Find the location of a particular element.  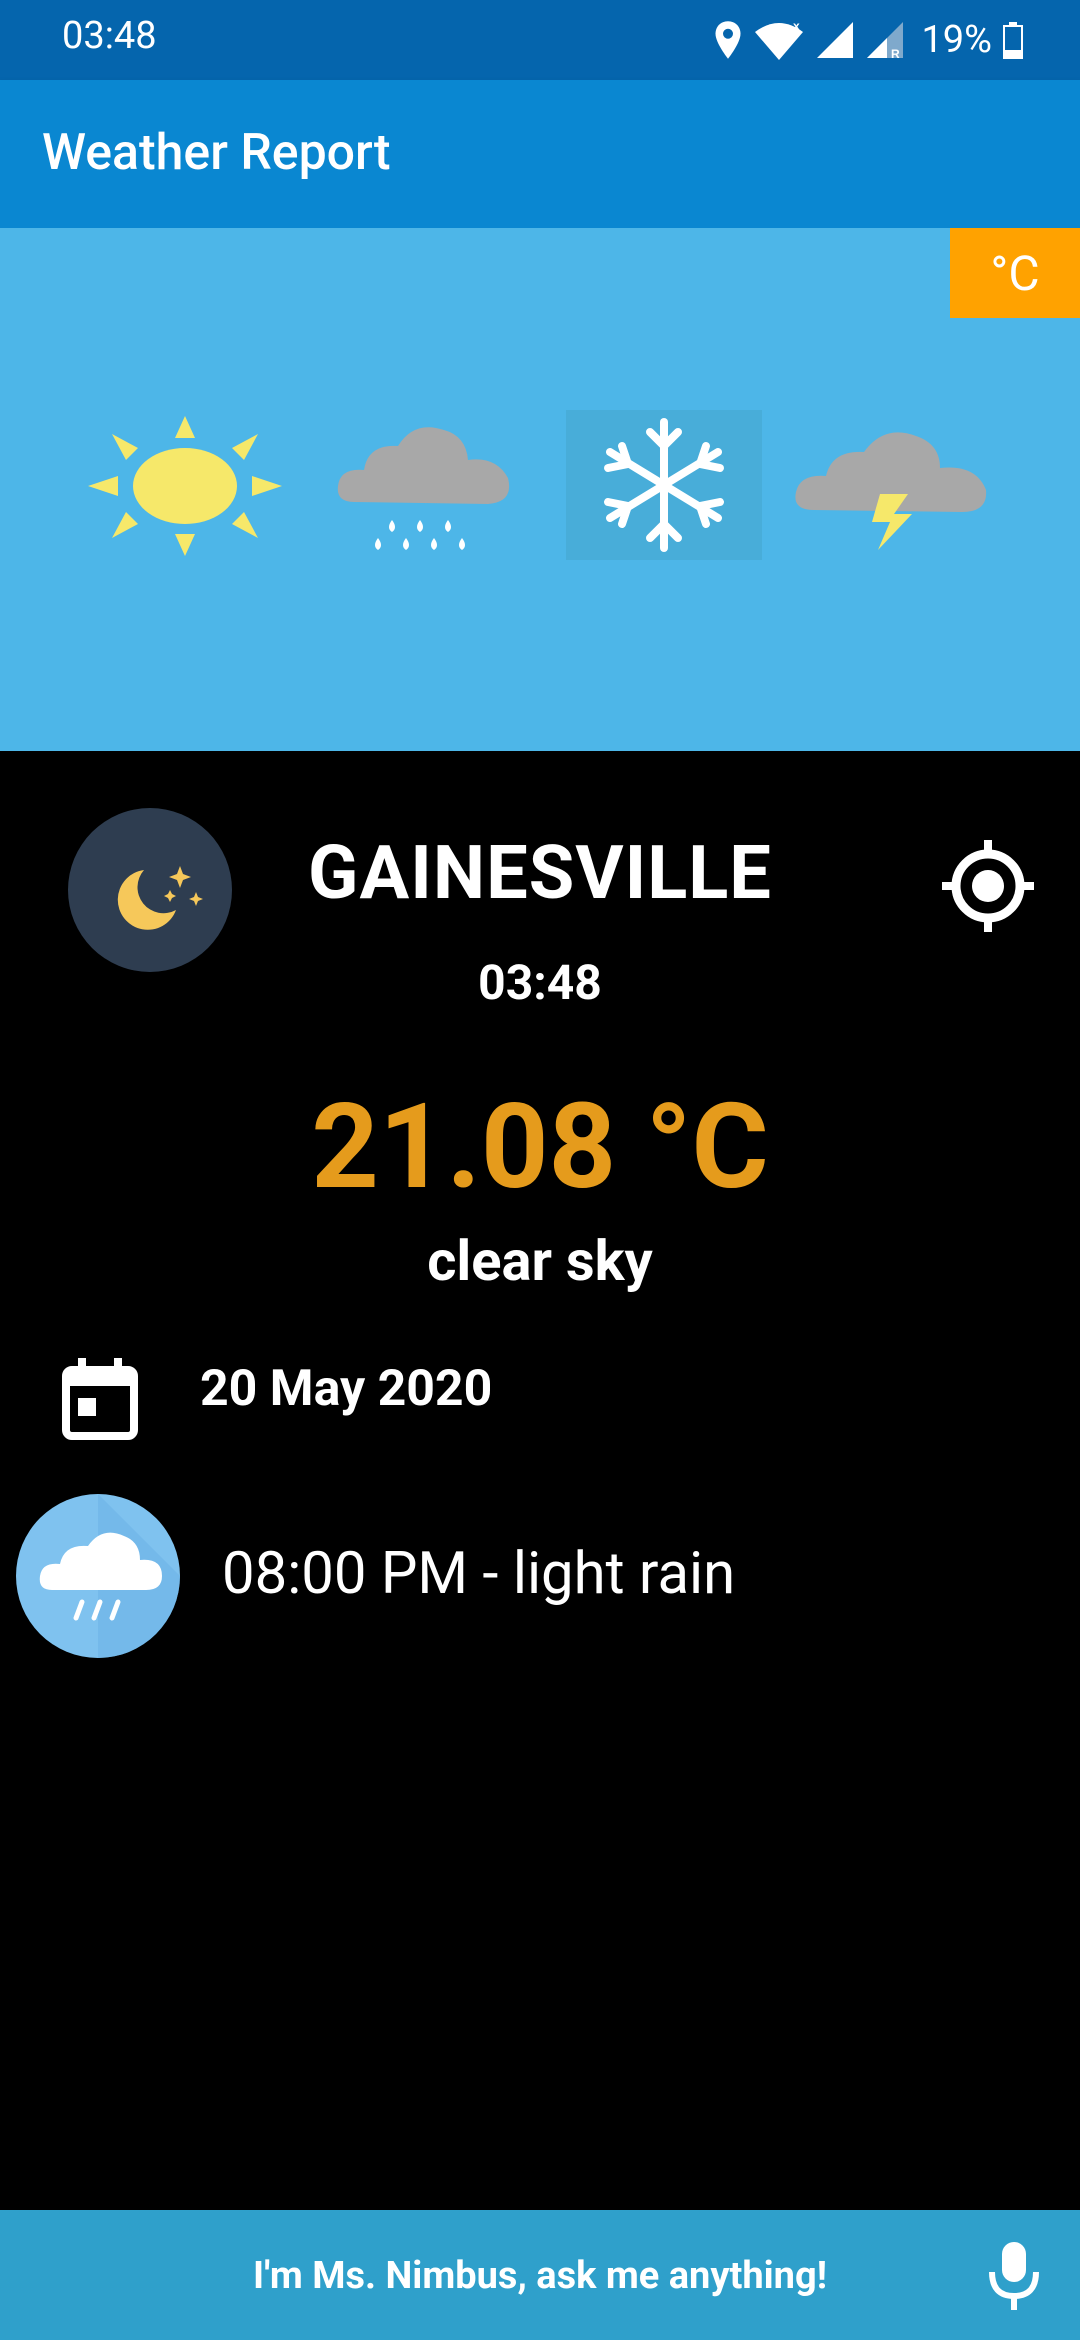

calendar-icon is located at coordinates (100, 1399).